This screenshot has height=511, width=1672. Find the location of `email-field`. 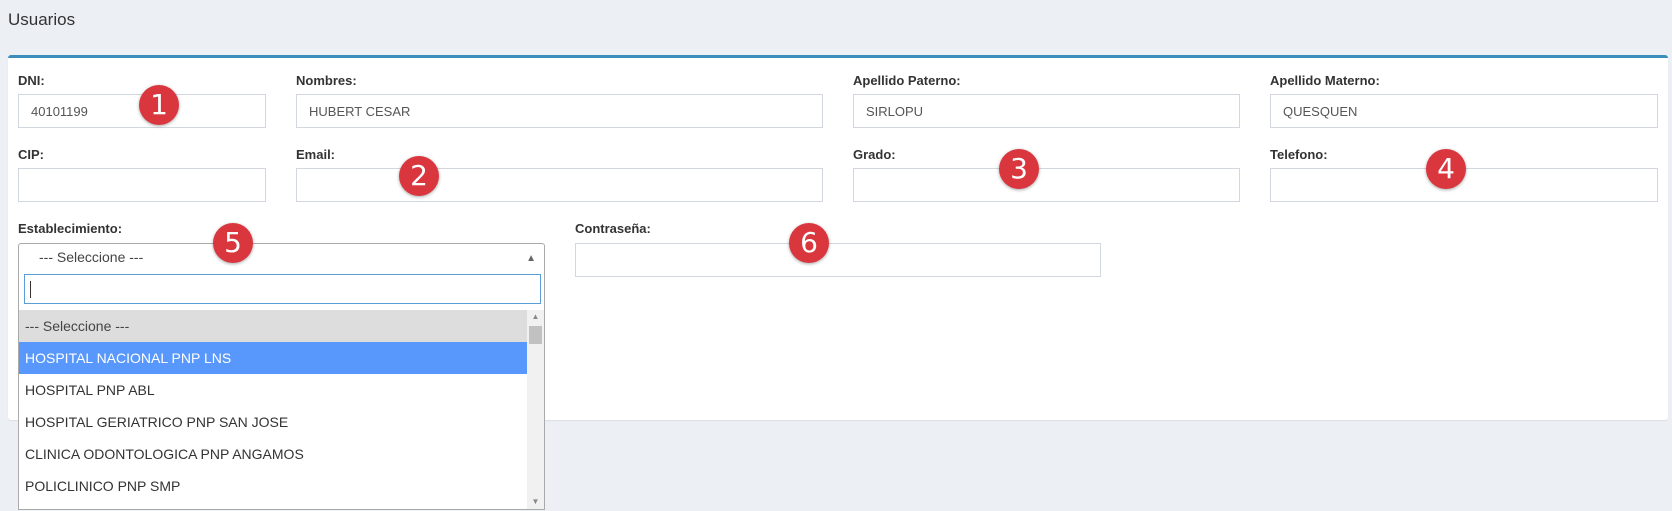

email-field is located at coordinates (559, 185).